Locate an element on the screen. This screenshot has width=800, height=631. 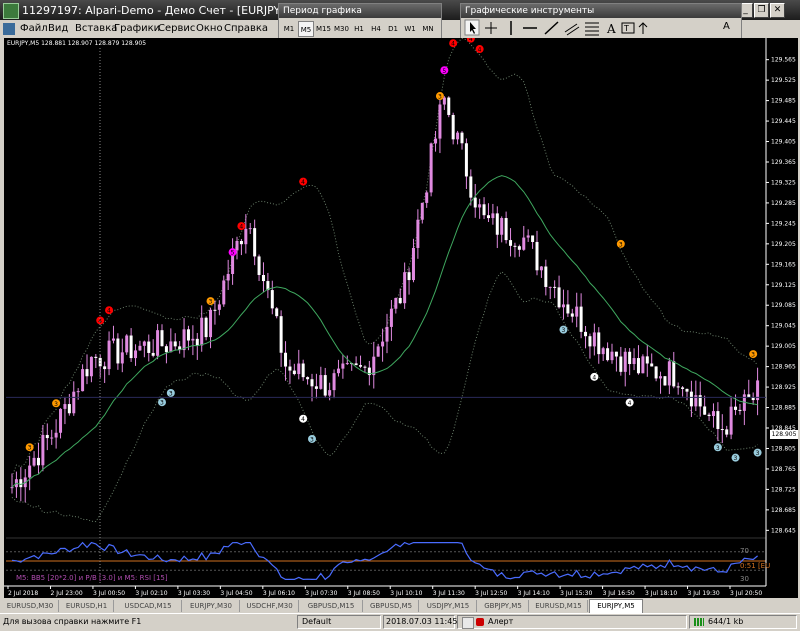
period-m5-button: M5 is located at coordinates (306, 29).